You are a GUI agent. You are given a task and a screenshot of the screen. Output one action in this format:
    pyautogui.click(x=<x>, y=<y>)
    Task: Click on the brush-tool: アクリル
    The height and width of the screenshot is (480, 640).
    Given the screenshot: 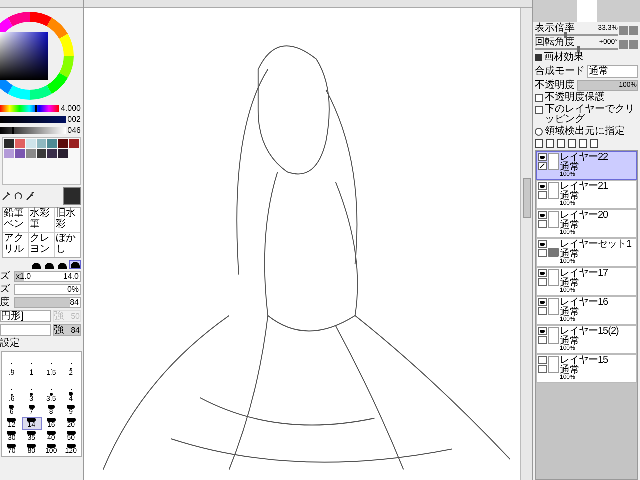 What is the action you would take?
    pyautogui.click(x=15, y=245)
    